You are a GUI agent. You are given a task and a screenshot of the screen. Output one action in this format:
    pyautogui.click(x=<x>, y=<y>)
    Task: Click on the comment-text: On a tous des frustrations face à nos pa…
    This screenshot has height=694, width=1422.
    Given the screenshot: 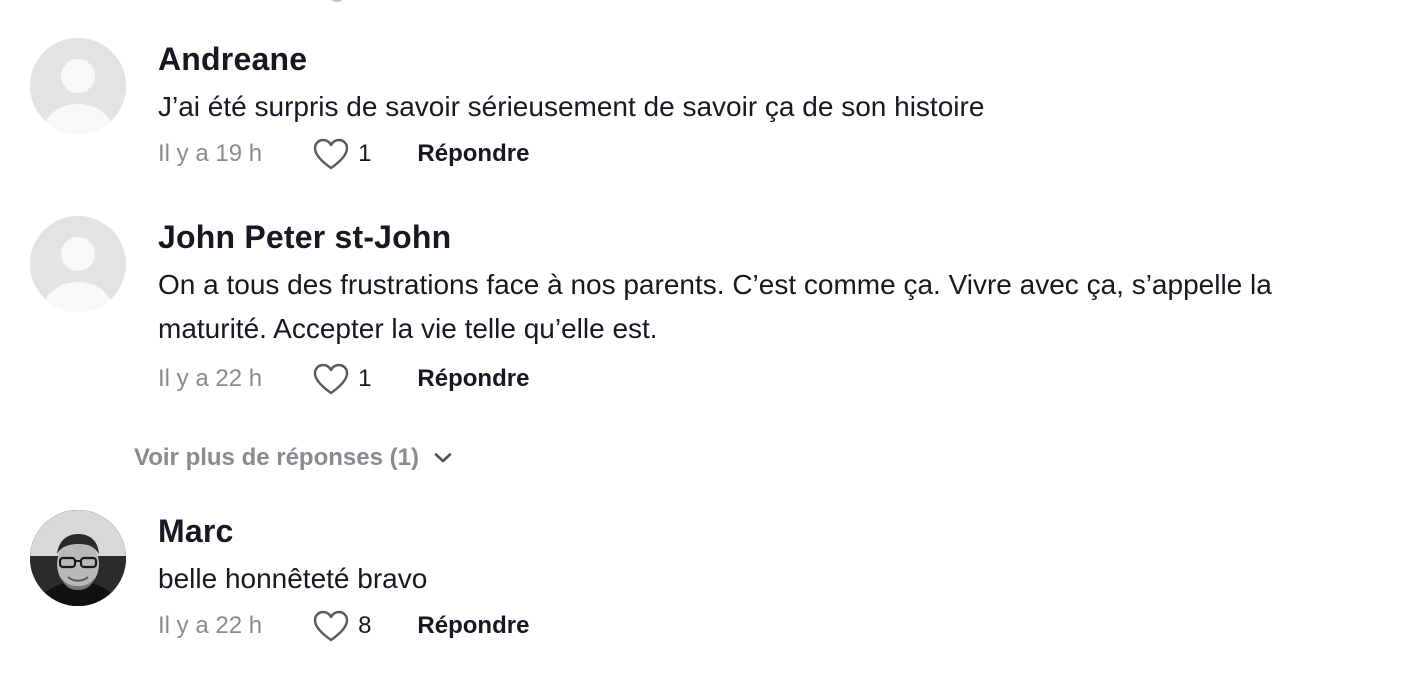 What is the action you would take?
    pyautogui.click(x=790, y=307)
    